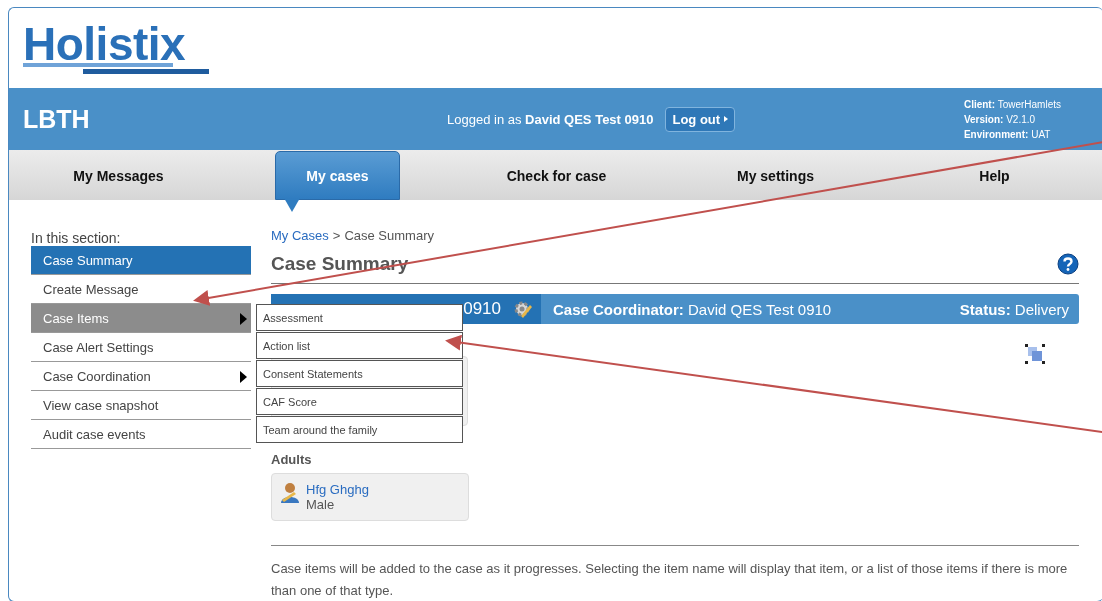 The height and width of the screenshot is (601, 1102). What do you see at coordinates (700, 119) in the screenshot?
I see `logout-button: Log out` at bounding box center [700, 119].